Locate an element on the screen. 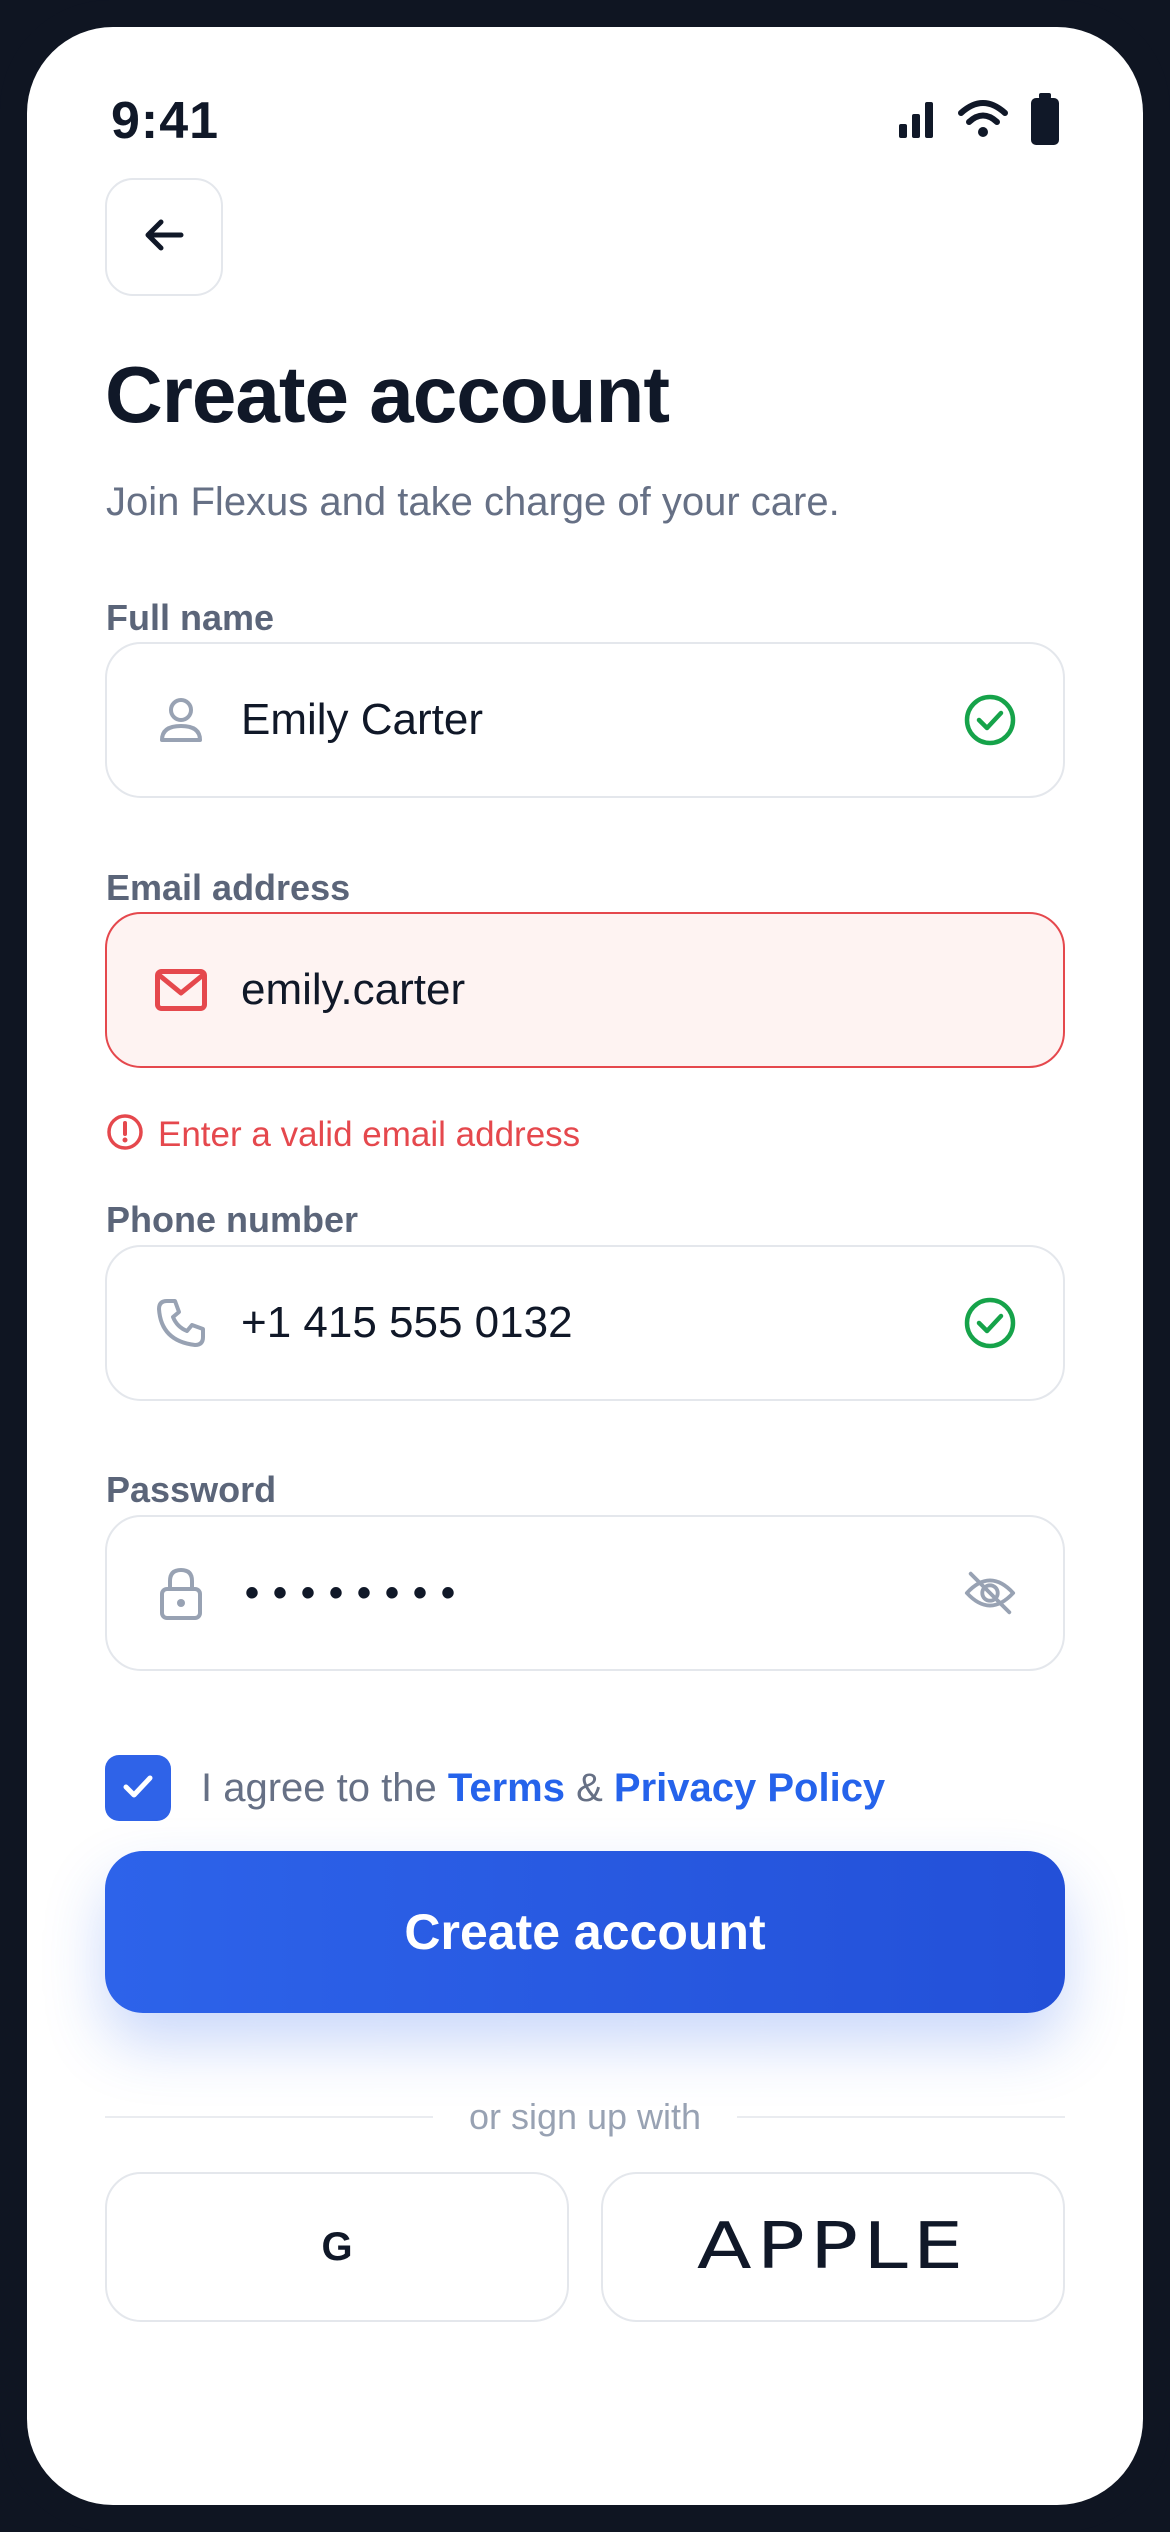  password-field: •••••••• is located at coordinates (585, 1593).